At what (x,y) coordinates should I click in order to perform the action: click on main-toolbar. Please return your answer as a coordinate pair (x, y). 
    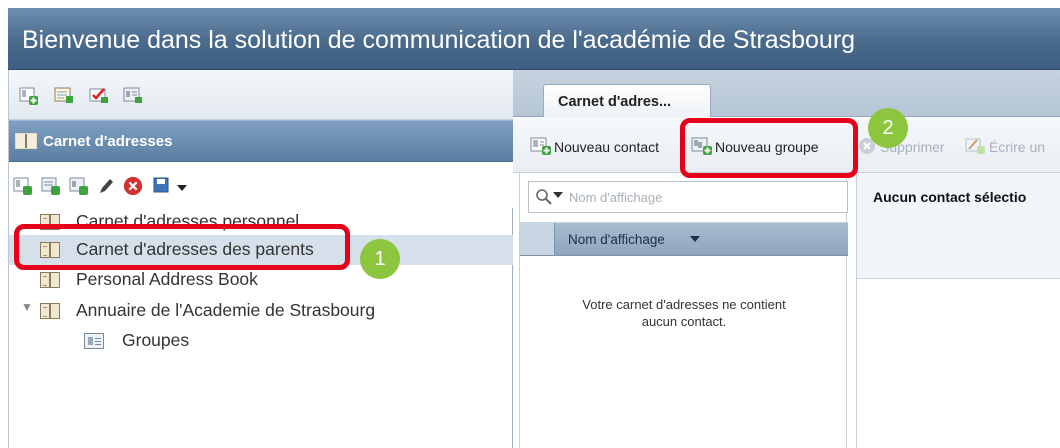
    Looking at the image, I should click on (261, 95).